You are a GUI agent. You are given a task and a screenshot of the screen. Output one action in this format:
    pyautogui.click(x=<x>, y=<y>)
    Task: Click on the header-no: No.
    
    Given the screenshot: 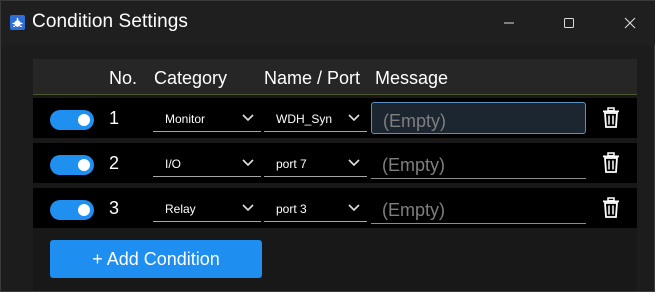 What is the action you would take?
    pyautogui.click(x=123, y=78)
    